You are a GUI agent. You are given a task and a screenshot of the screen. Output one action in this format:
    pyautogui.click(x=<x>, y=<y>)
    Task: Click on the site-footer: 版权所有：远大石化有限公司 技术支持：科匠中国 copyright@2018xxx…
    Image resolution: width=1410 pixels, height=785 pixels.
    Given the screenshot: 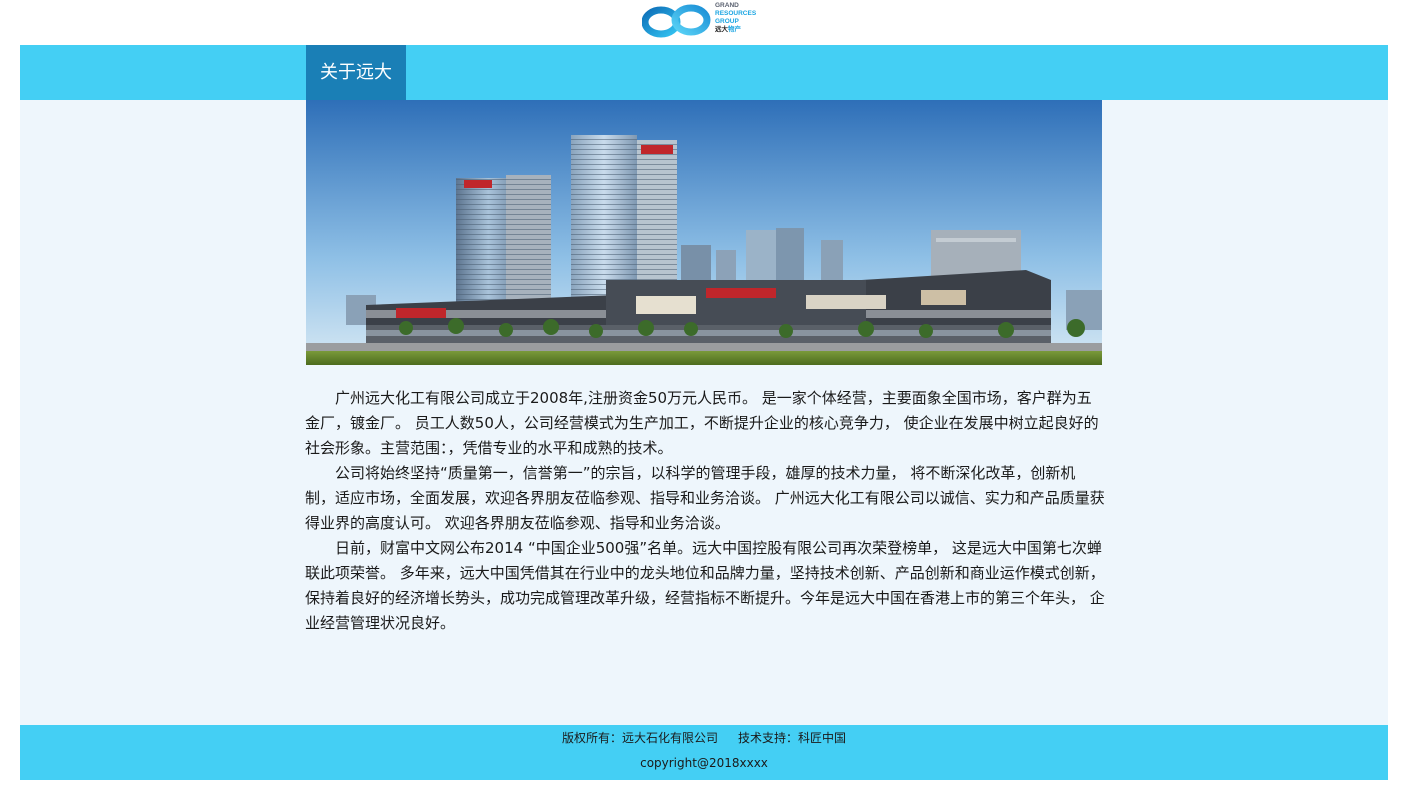 What is the action you would take?
    pyautogui.click(x=704, y=752)
    